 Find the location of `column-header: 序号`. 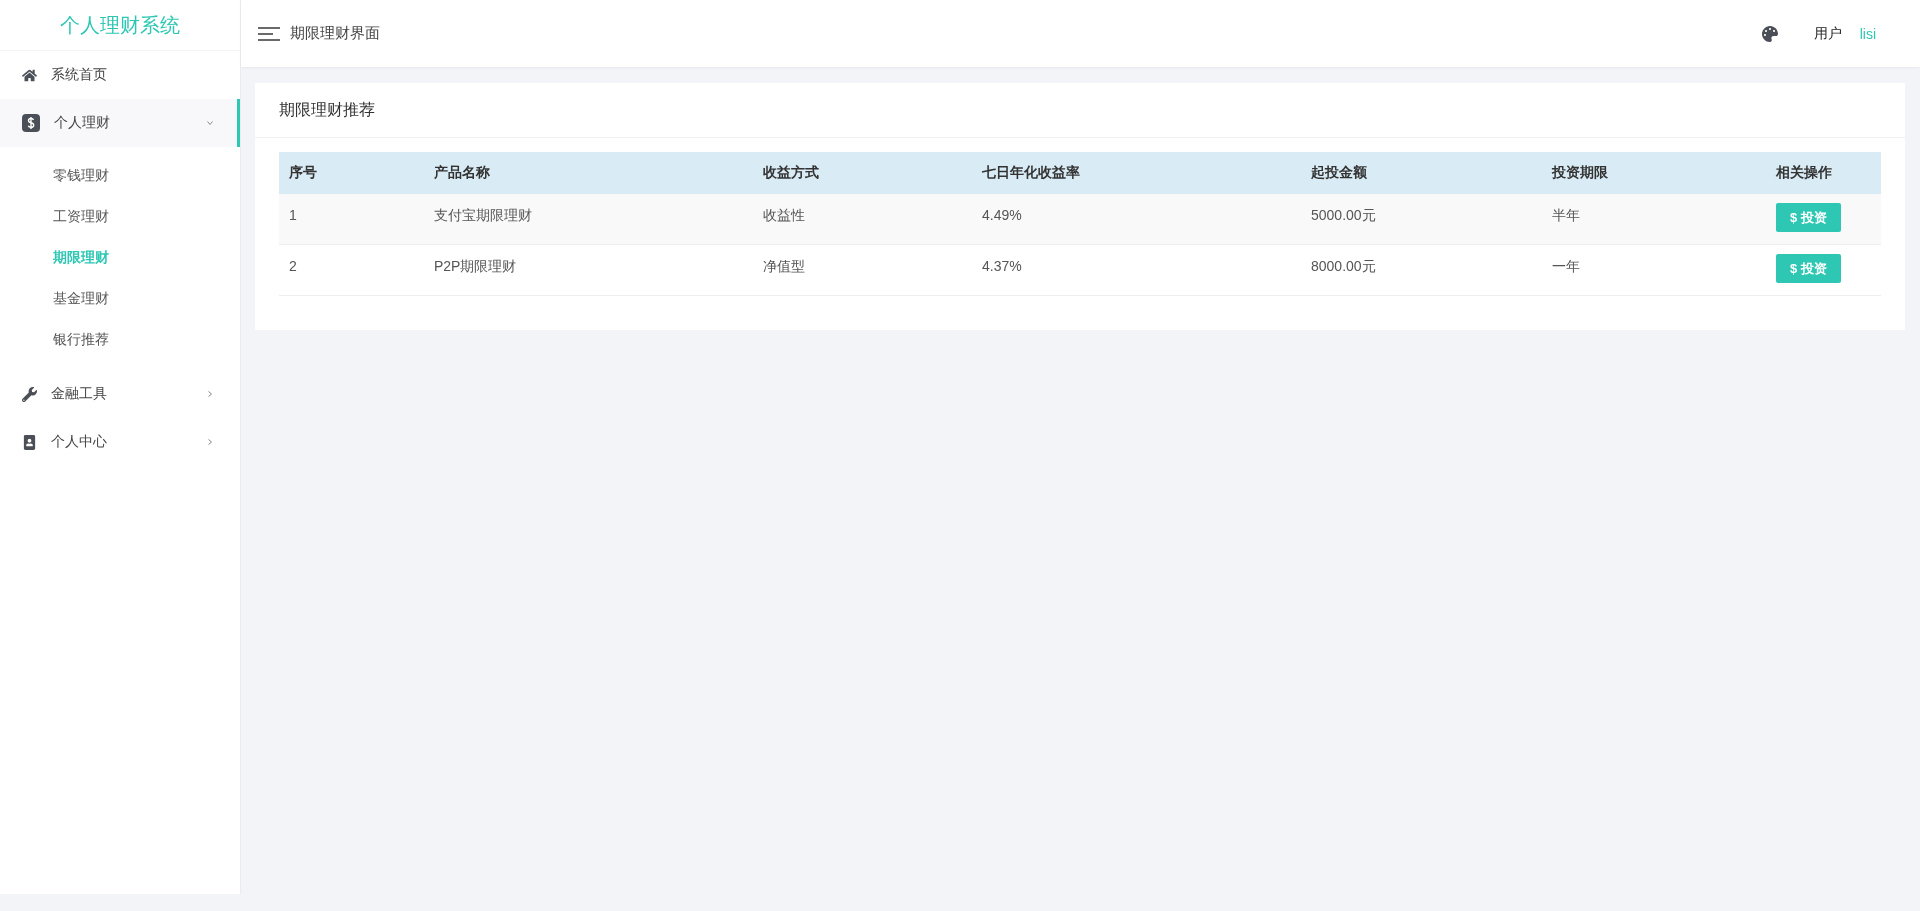

column-header: 序号 is located at coordinates (351, 173).